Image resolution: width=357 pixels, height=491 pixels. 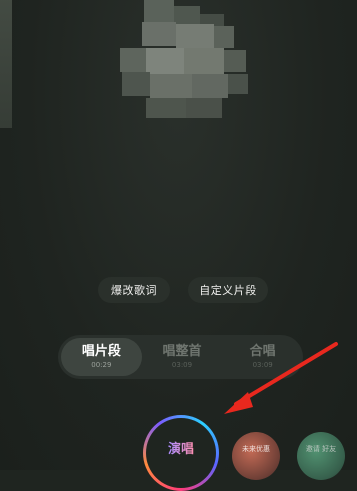 I want to click on tab-label: 合唱, so click(x=262, y=351).